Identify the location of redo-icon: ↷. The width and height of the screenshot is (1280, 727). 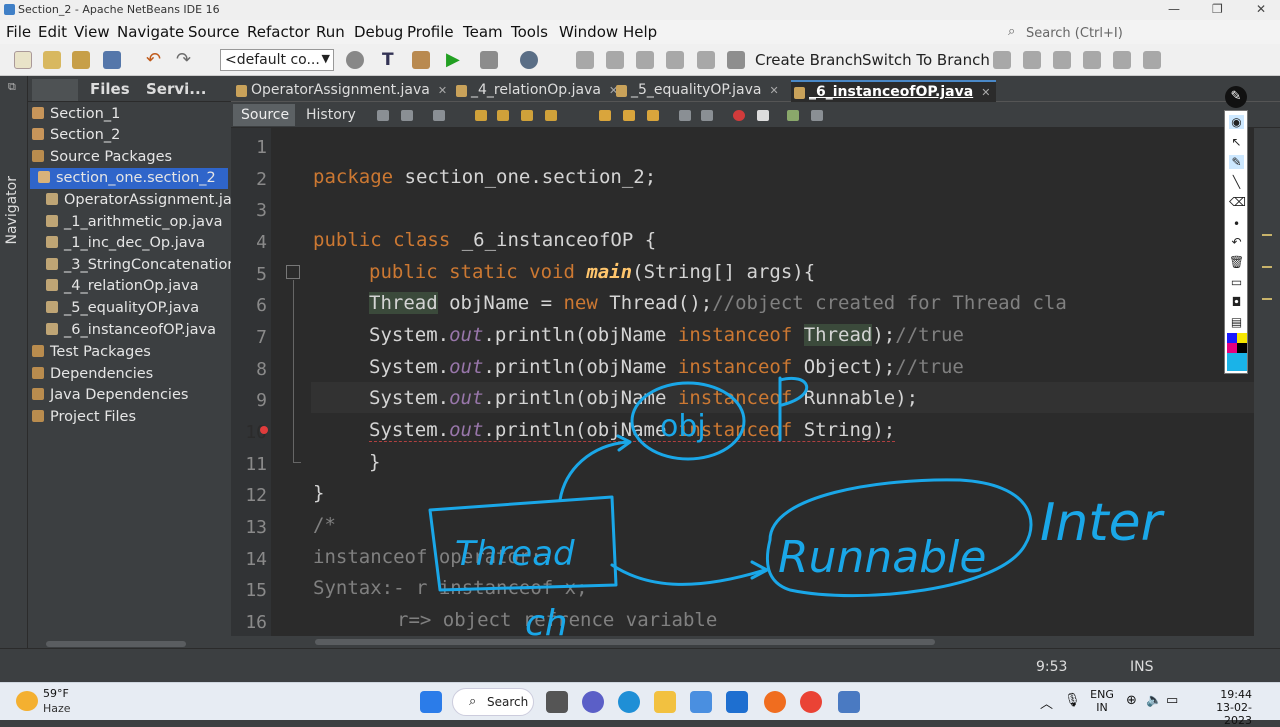
(185, 60).